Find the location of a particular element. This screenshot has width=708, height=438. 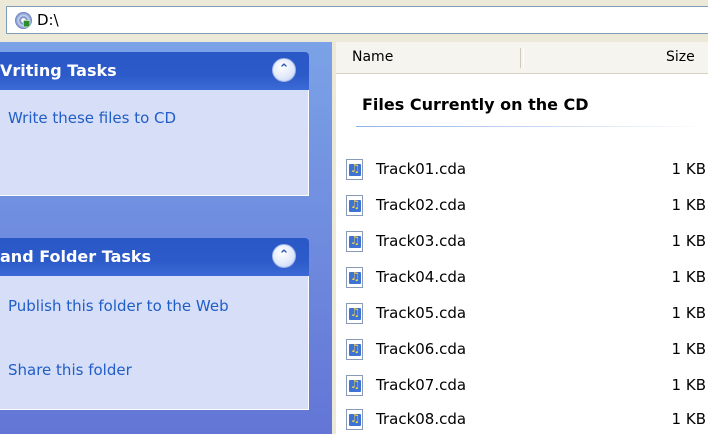

file-row: Track05.cda 1 KB is located at coordinates (522, 314).